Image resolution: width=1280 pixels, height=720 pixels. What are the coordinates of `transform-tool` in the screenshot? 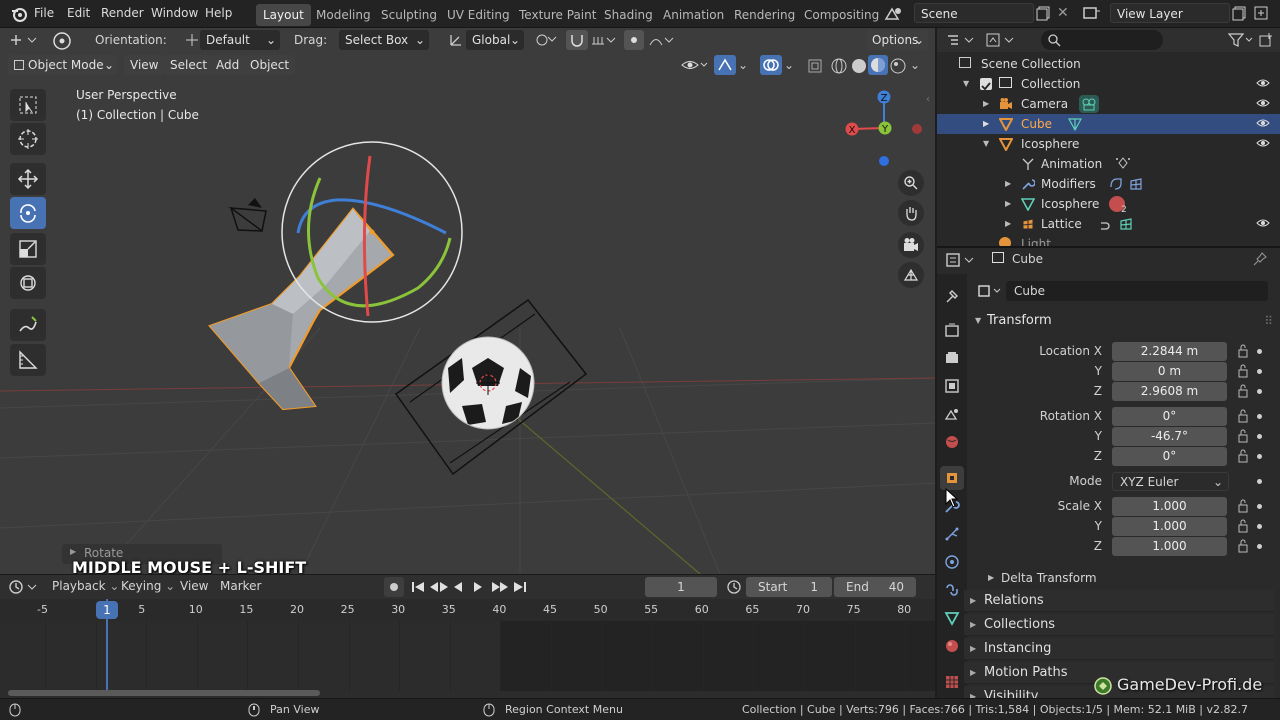 It's located at (28, 283).